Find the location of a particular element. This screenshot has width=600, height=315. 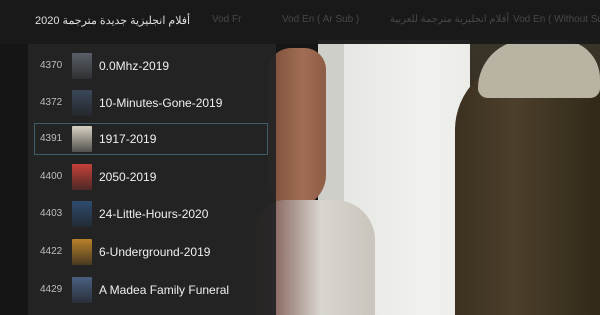

tab-vod-fr: Vod Fr is located at coordinates (226, 19).